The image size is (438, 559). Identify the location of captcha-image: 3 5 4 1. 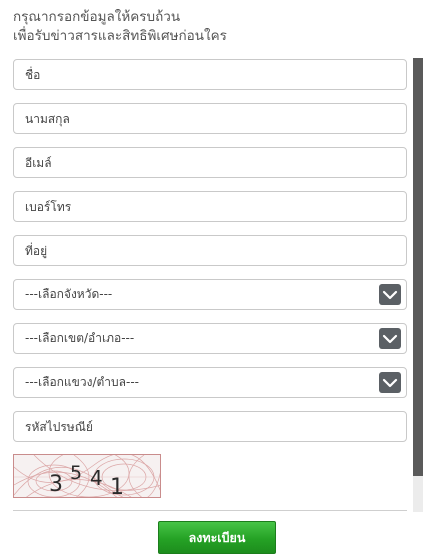
(87, 476).